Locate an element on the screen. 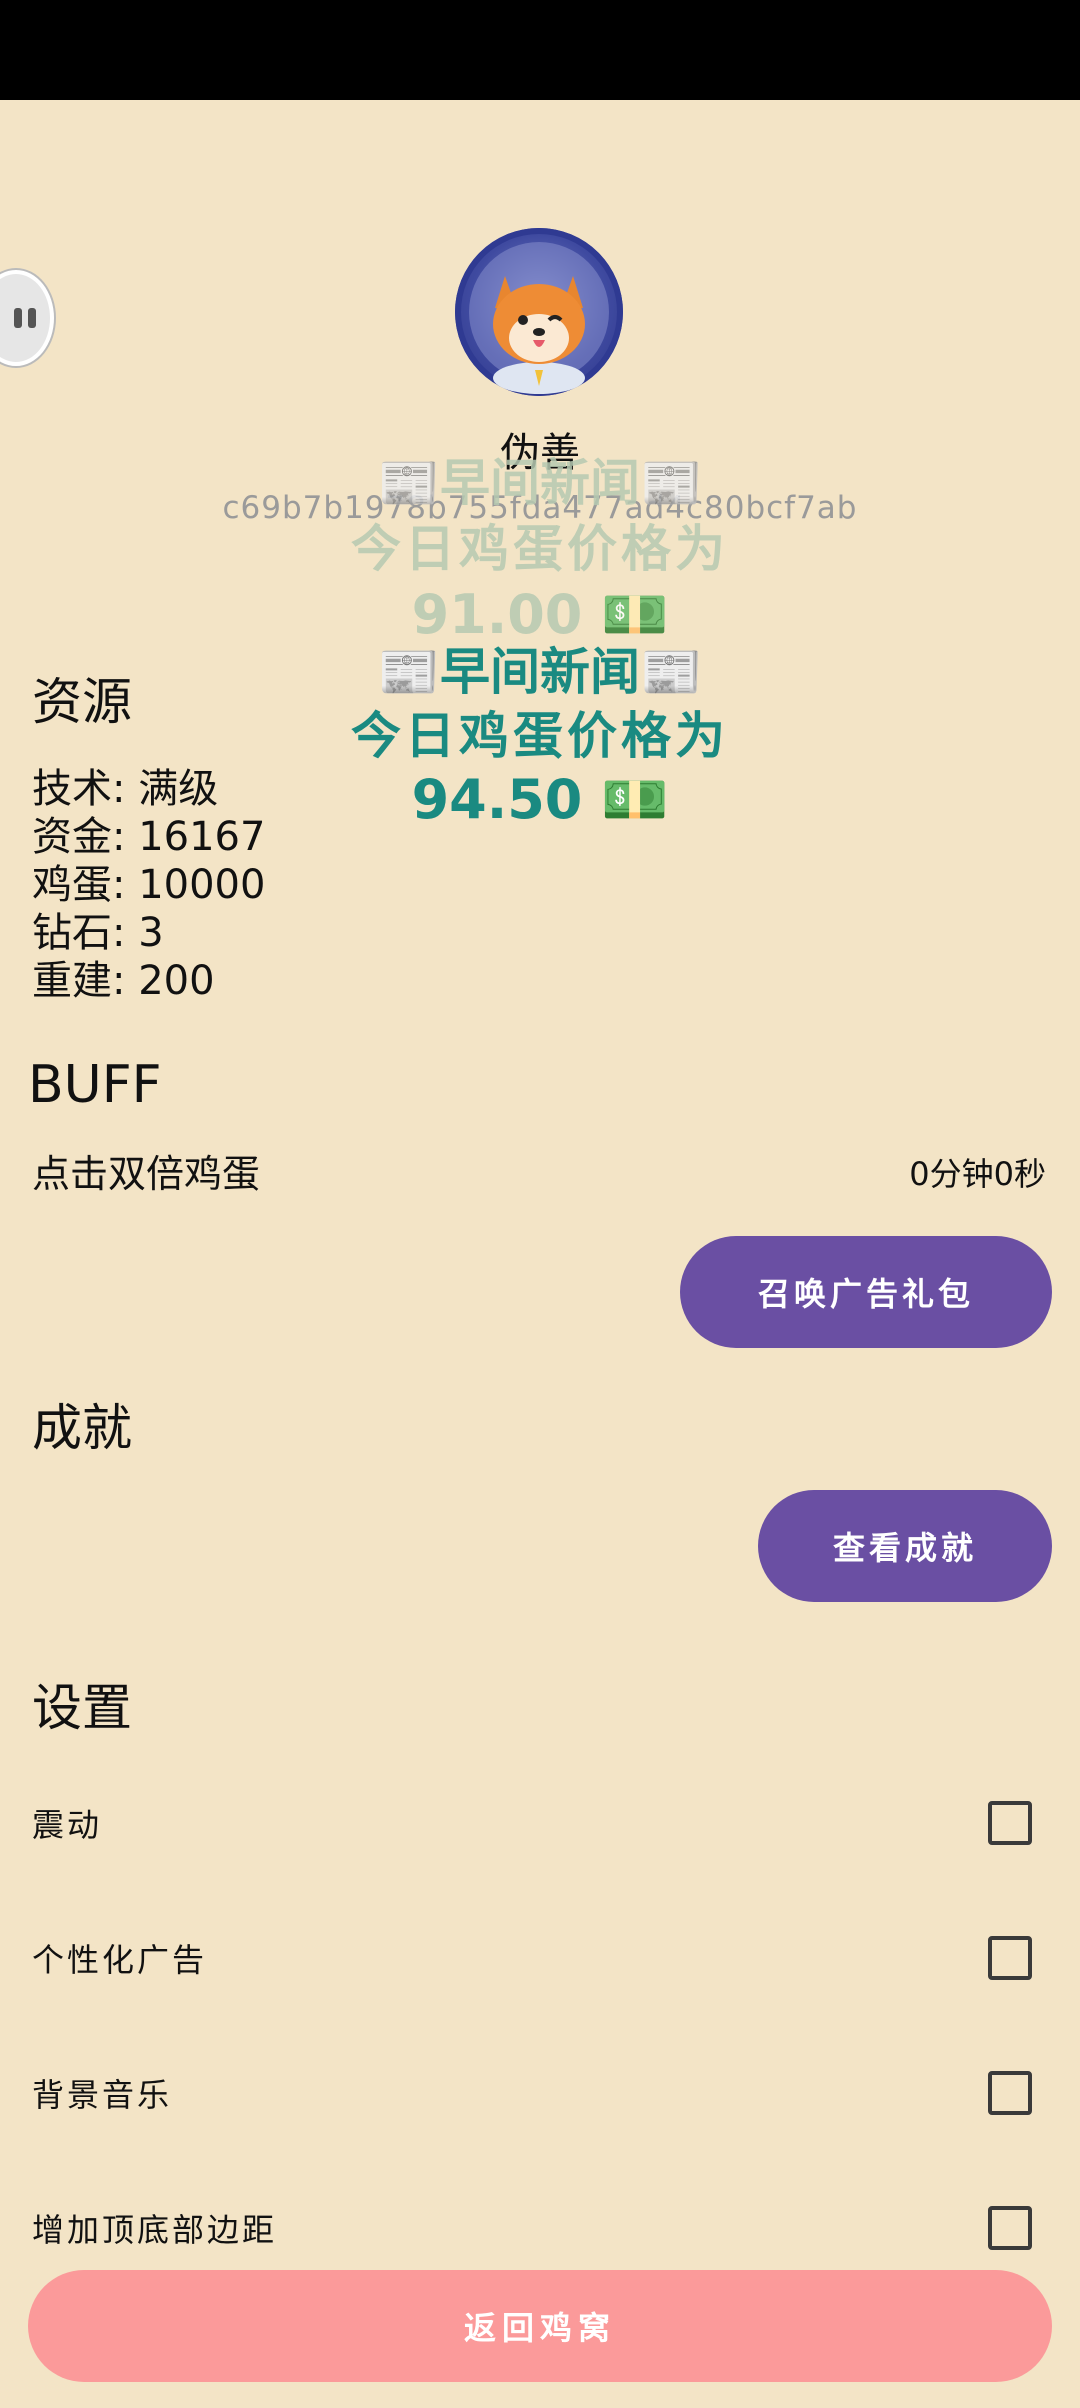  summon-ad-pack-button: 召唤广告礼包 is located at coordinates (866, 1292).